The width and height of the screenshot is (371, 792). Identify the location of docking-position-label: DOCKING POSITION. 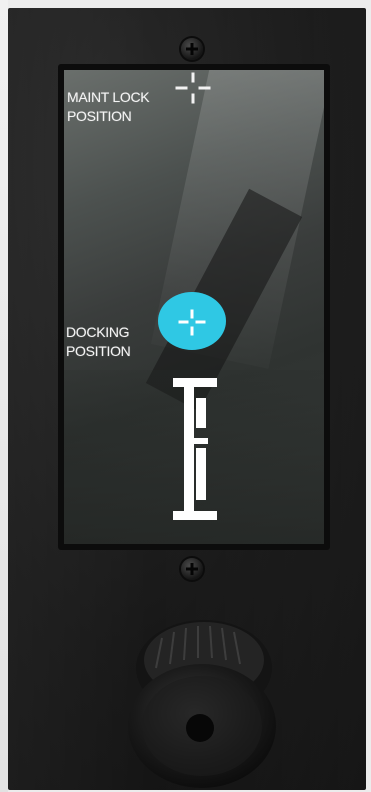
(98, 342).